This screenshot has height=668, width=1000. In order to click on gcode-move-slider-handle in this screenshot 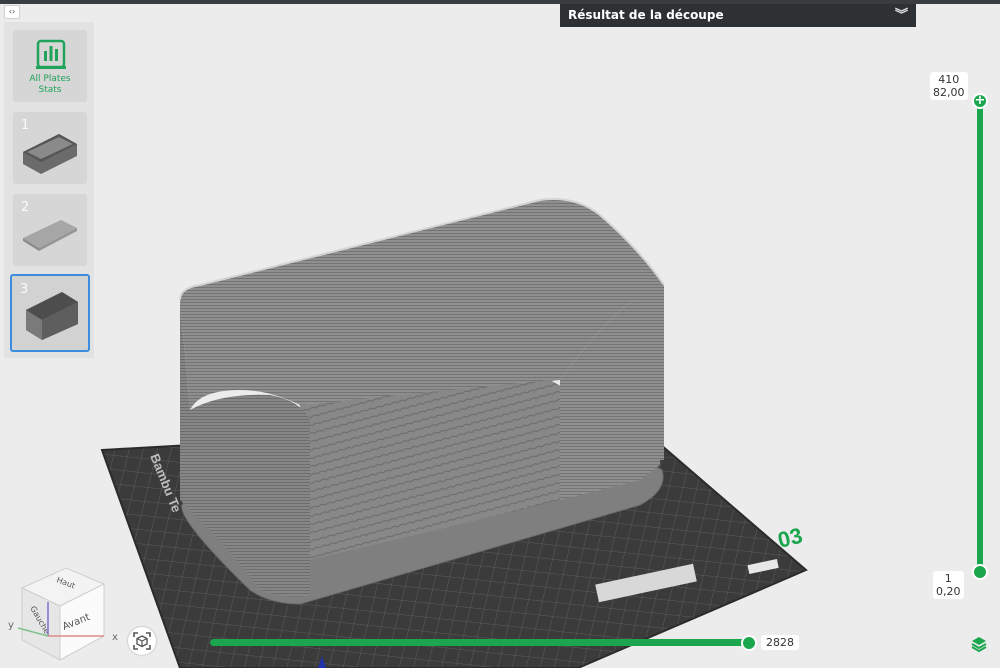, I will do `click(749, 643)`.